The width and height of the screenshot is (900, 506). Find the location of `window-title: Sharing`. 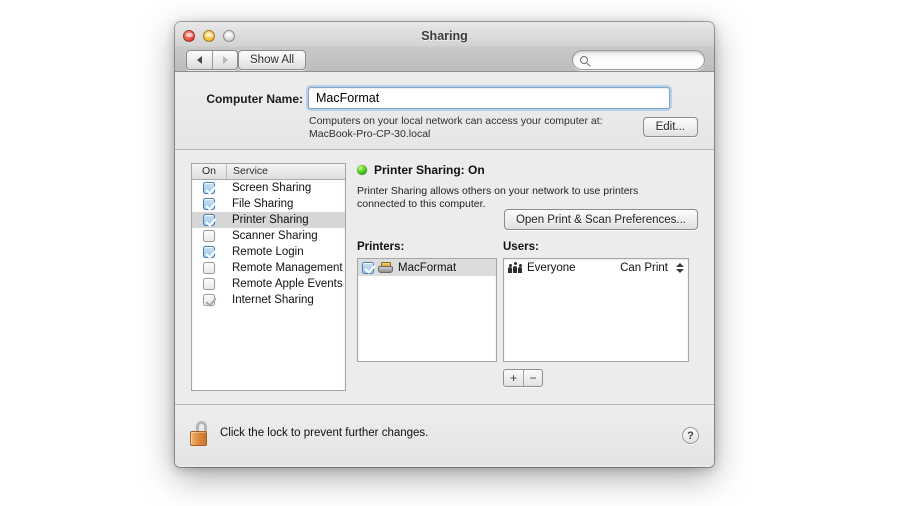

window-title: Sharing is located at coordinates (444, 36).